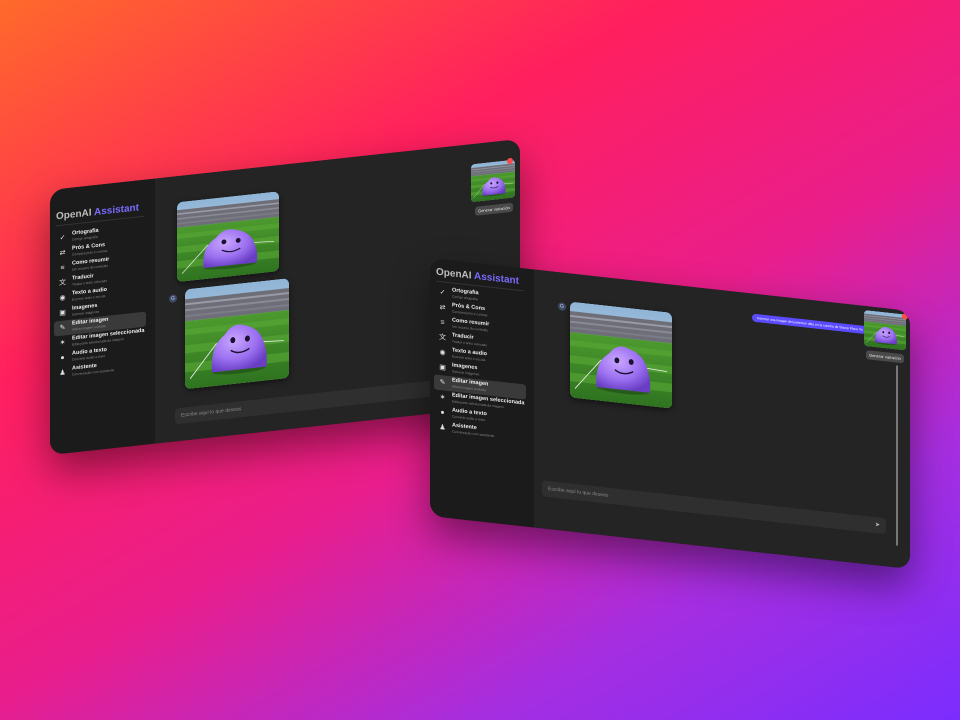  What do you see at coordinates (877, 525) in the screenshot?
I see `send-icon: ➤` at bounding box center [877, 525].